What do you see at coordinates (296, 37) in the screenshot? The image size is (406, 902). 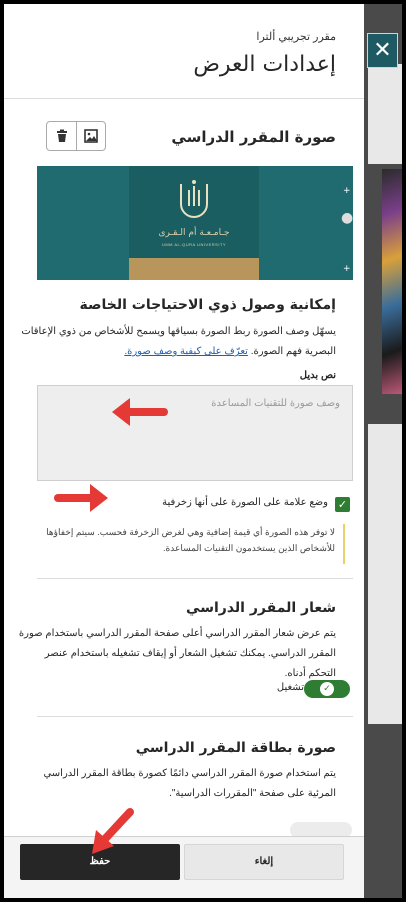 I see `course-name: مقرر تجريبي ألترا` at bounding box center [296, 37].